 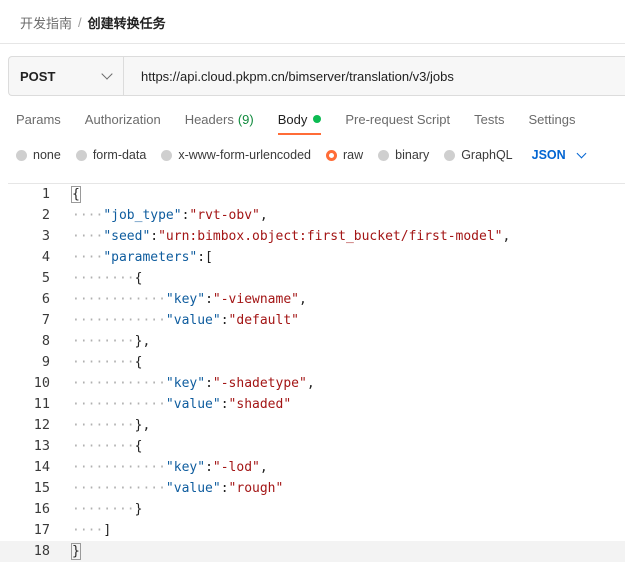 I want to click on tab-prerequest-label: Pre-request Script, so click(x=398, y=119).